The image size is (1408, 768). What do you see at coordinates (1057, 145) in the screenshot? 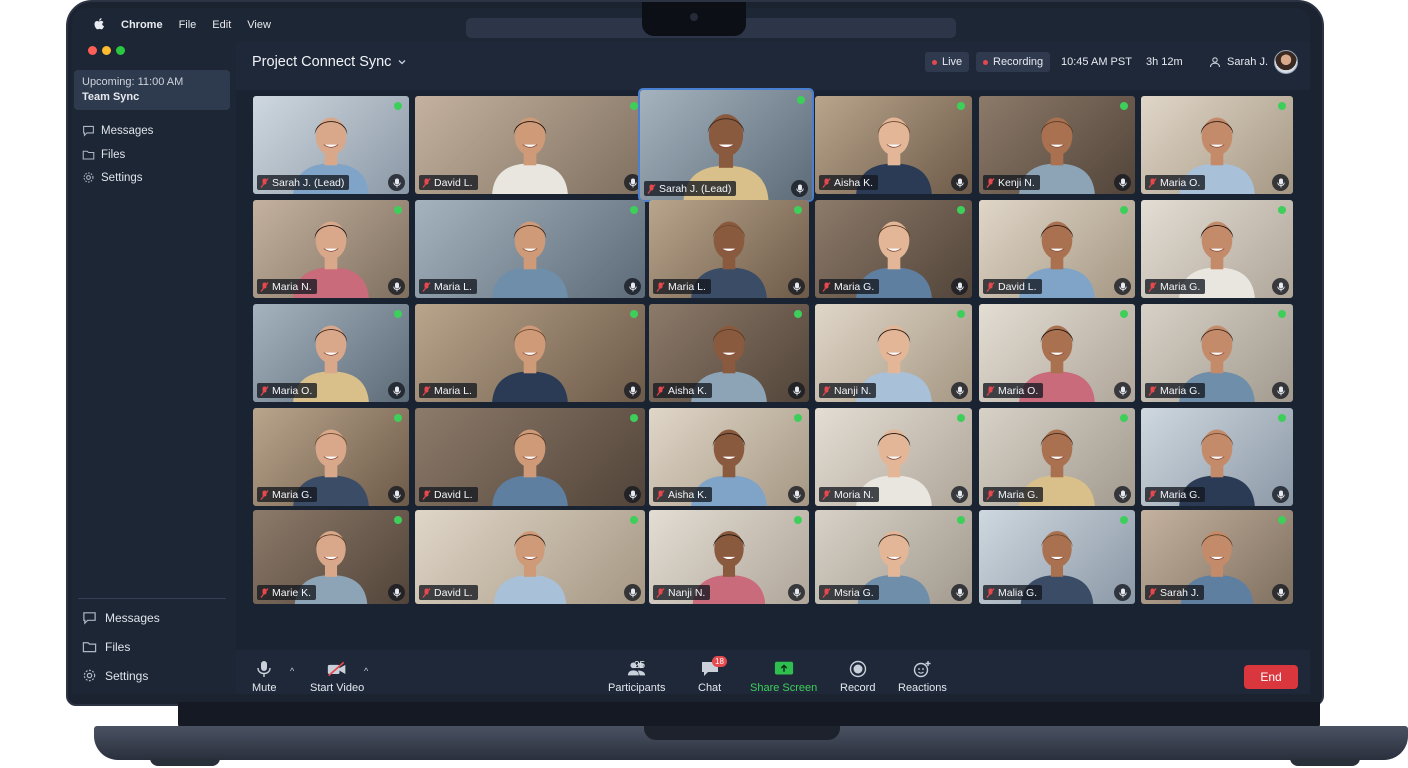
I see `participant-tile: Kenji N.` at bounding box center [1057, 145].